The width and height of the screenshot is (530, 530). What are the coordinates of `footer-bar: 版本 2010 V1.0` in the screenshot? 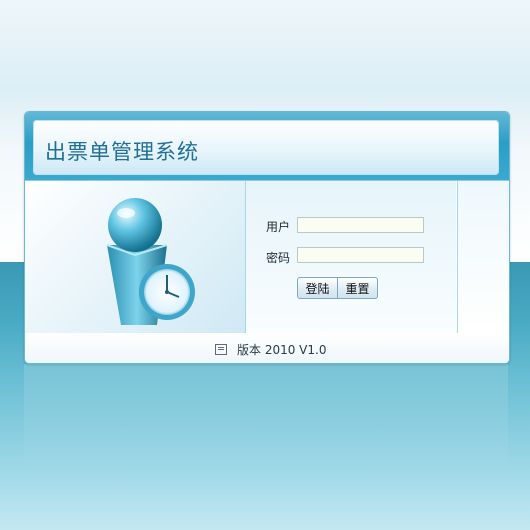 It's located at (267, 348).